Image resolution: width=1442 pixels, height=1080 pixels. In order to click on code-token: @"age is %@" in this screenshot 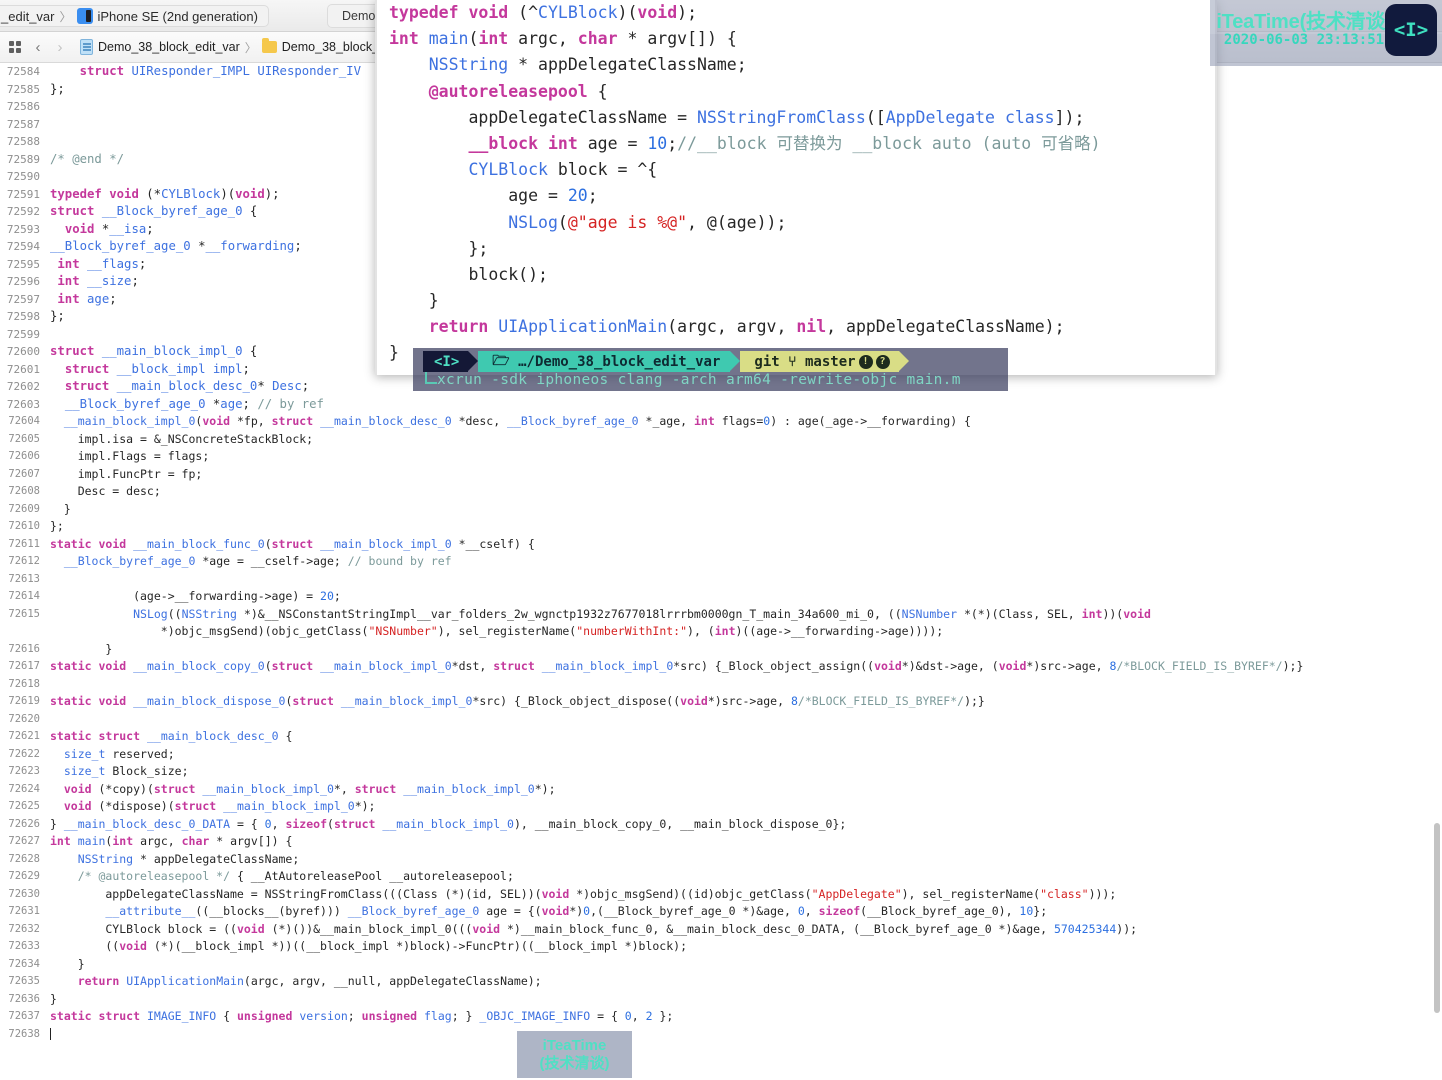, I will do `click(627, 222)`.